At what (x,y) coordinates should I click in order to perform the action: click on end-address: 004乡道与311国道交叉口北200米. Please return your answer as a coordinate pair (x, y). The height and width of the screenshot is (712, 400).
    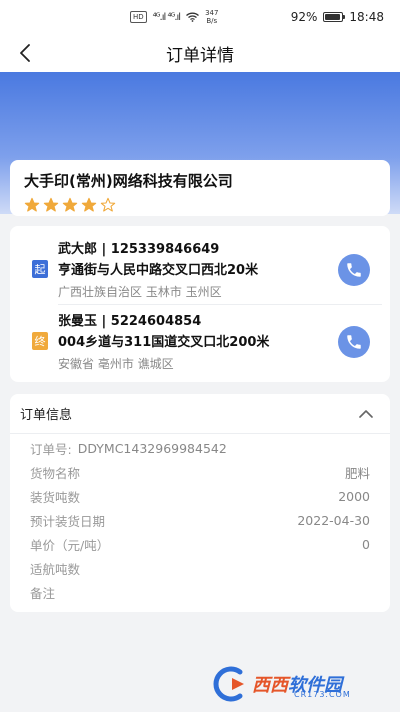
    Looking at the image, I should click on (164, 342).